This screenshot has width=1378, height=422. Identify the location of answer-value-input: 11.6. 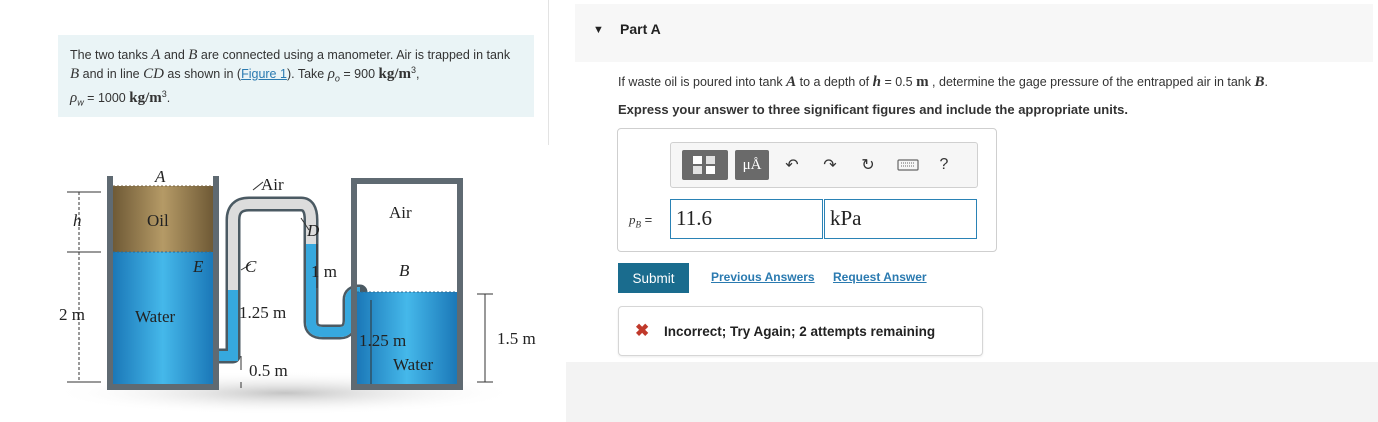
(746, 219).